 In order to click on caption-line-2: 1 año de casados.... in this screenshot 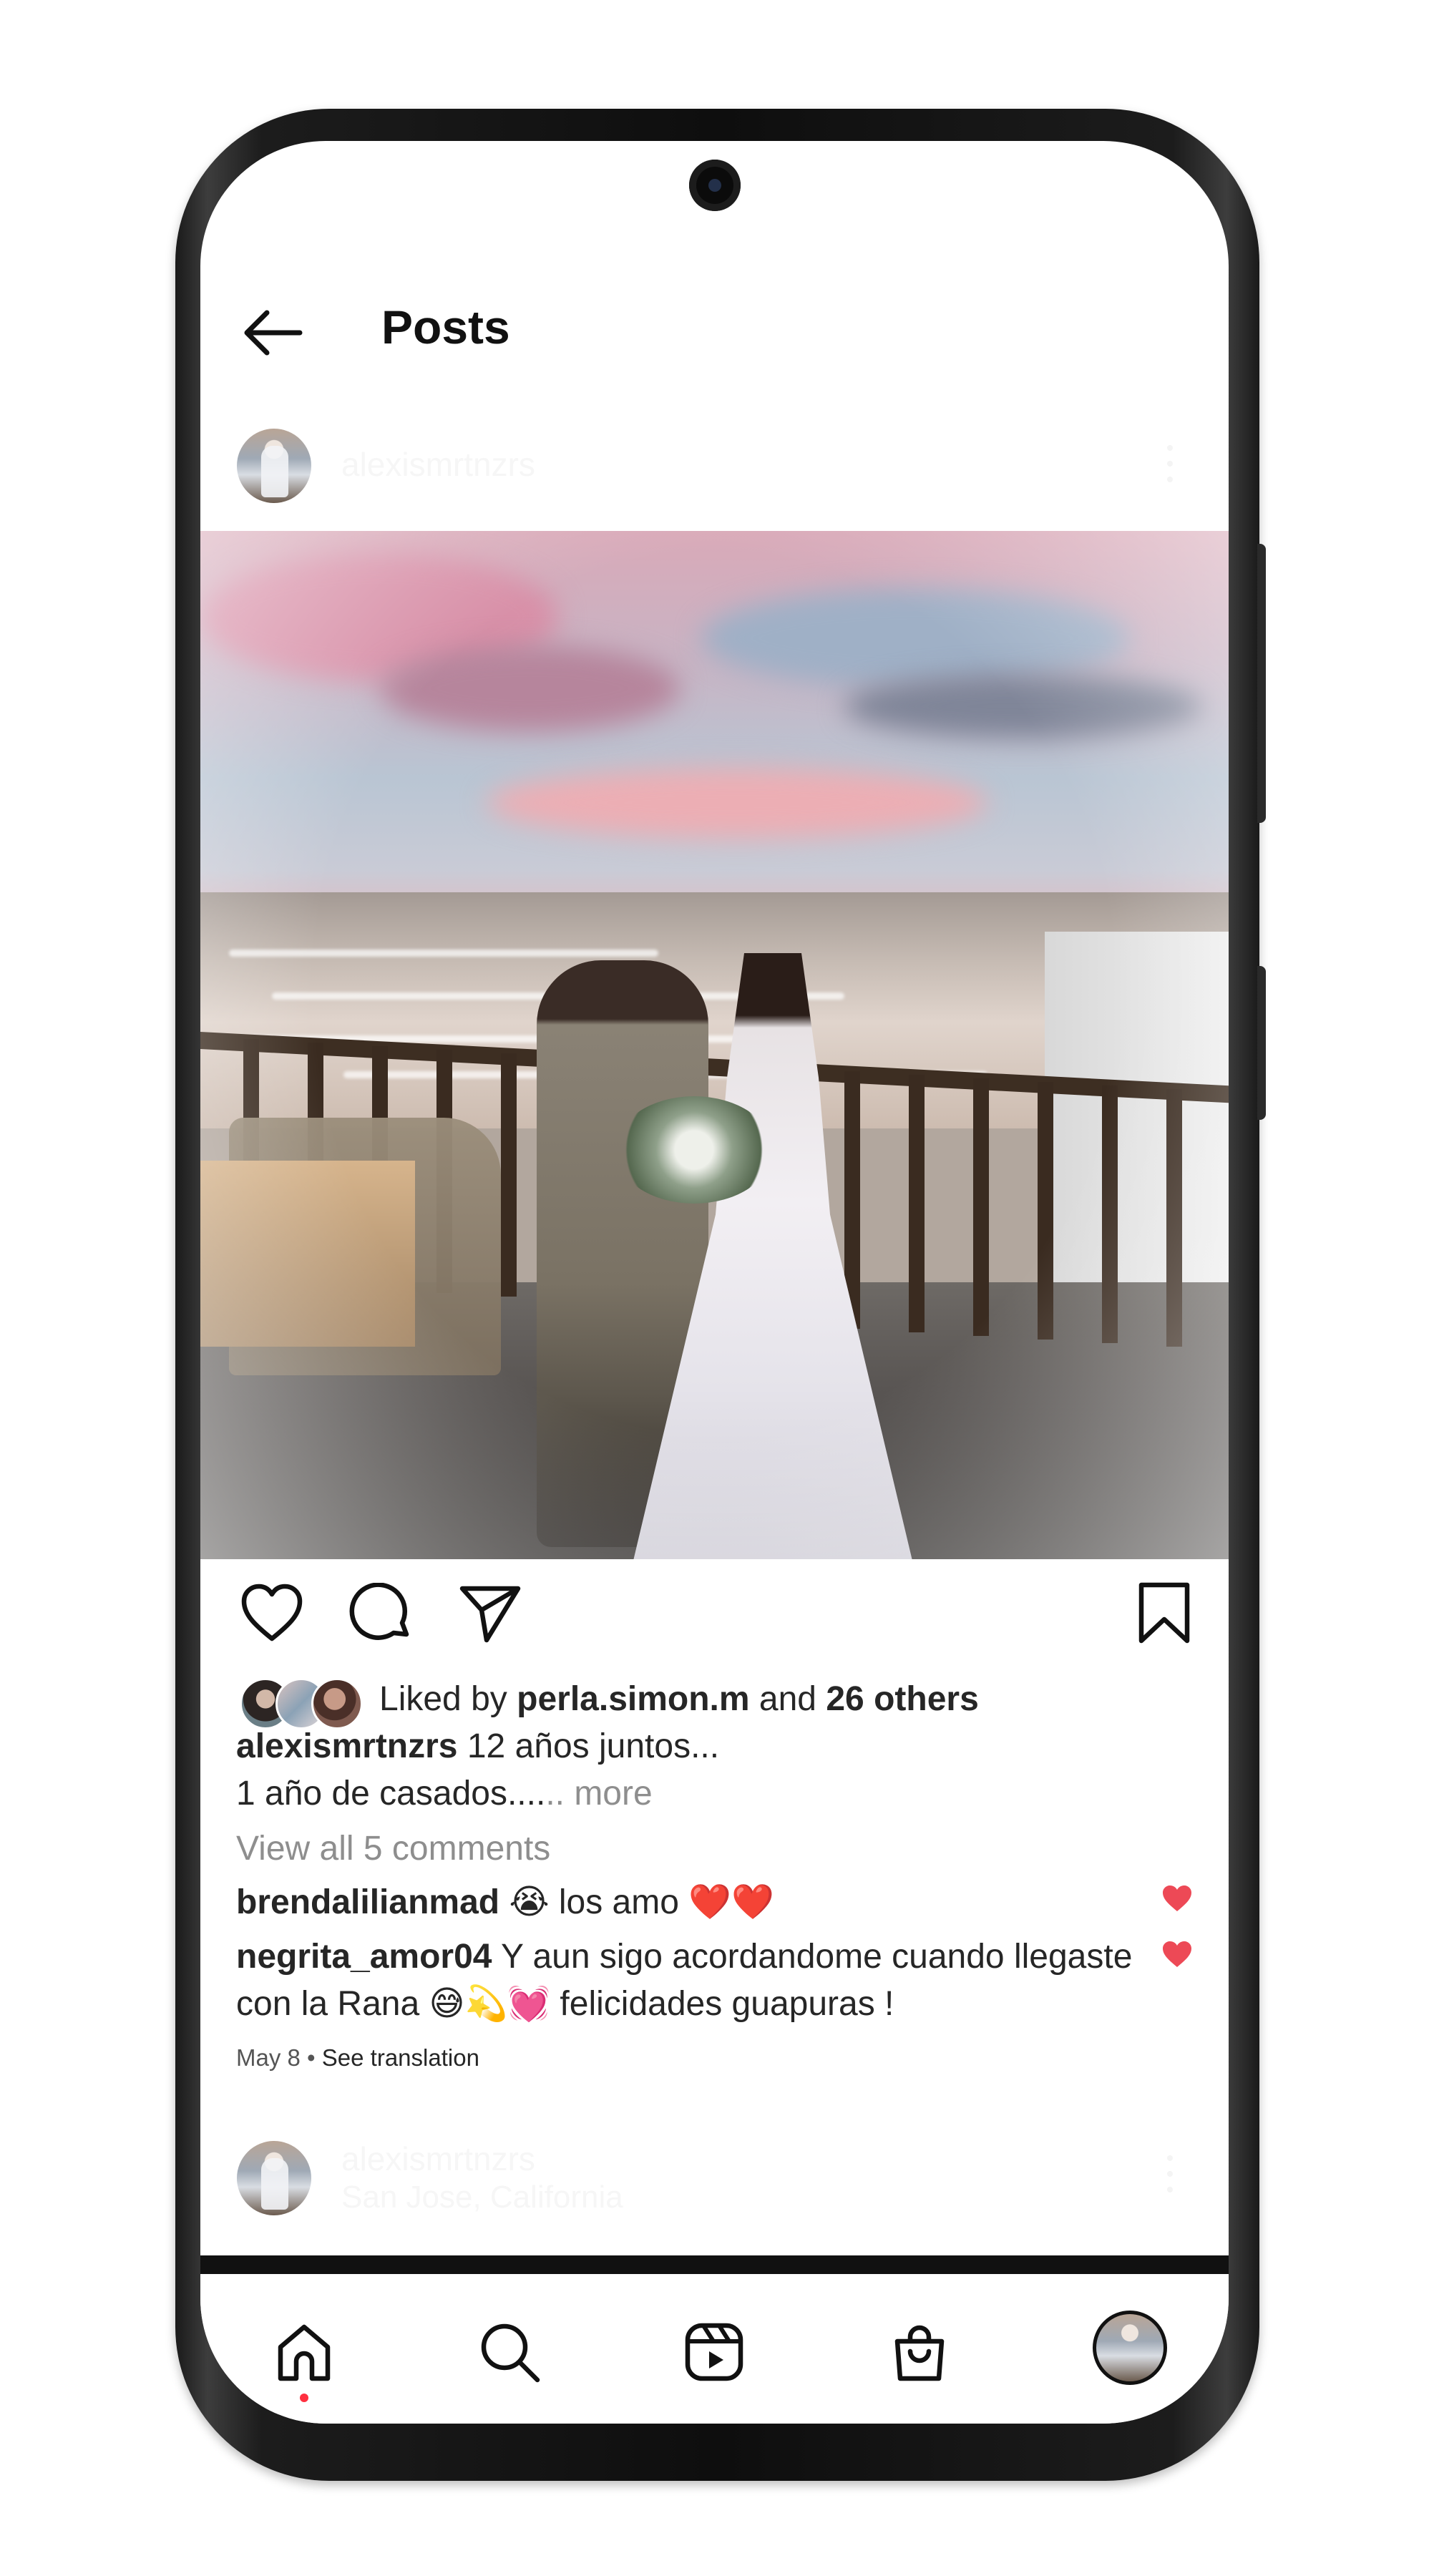, I will do `click(391, 1794)`.